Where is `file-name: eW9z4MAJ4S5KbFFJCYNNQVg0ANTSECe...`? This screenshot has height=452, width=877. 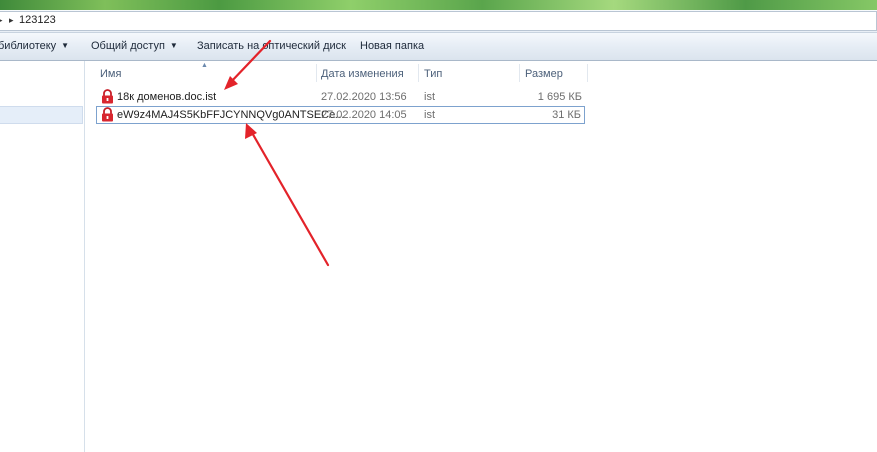
file-name: eW9z4MAJ4S5KbFFJCYNNQVg0ANTSECe... is located at coordinates (230, 115).